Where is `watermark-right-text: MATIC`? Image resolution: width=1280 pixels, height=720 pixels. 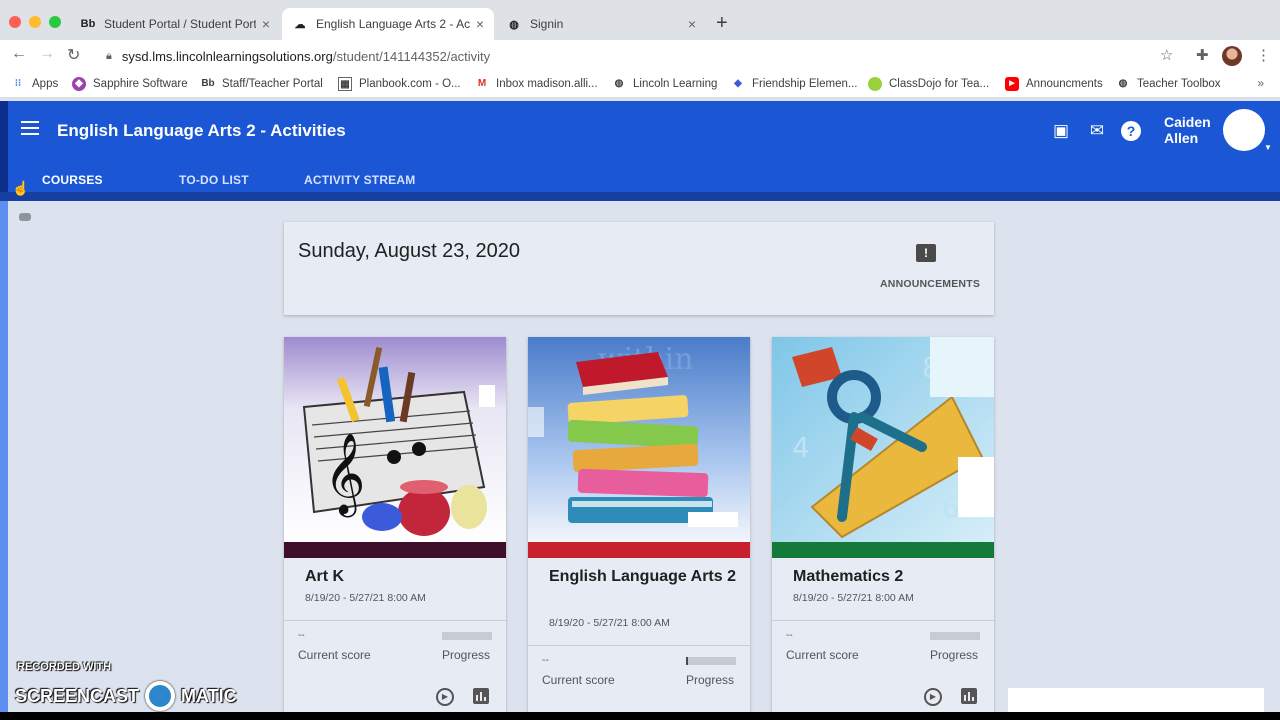
watermark-right-text: MATIC is located at coordinates (209, 695).